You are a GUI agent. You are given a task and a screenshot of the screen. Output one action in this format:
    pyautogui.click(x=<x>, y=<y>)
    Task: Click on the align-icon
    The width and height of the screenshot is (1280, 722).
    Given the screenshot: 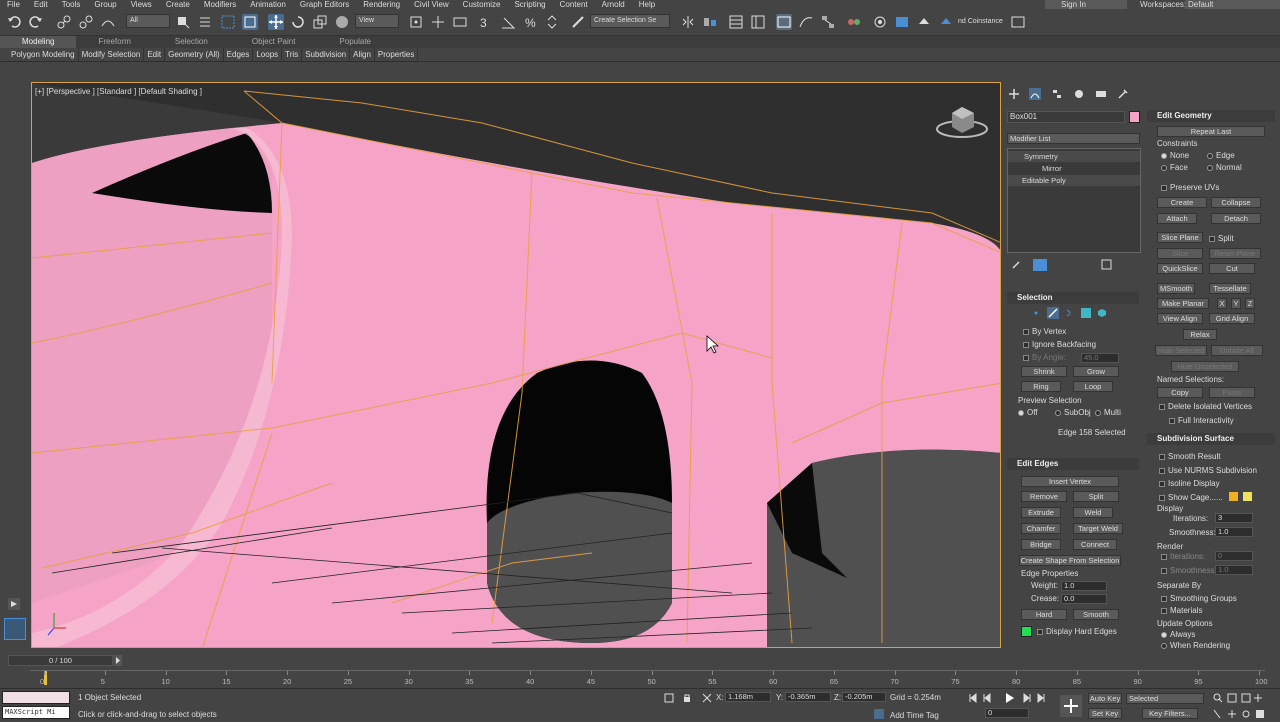 What is the action you would take?
    pyautogui.click(x=710, y=22)
    